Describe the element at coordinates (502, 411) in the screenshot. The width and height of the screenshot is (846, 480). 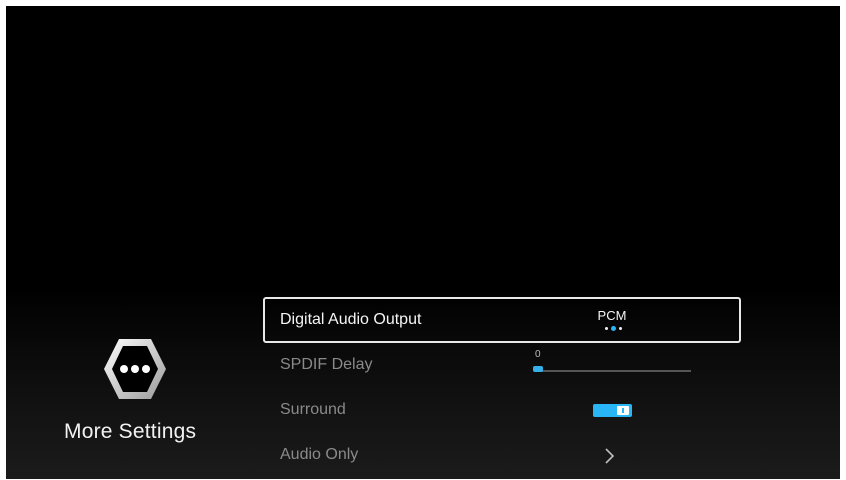
I see `menu-item-surround: Surround` at that location.